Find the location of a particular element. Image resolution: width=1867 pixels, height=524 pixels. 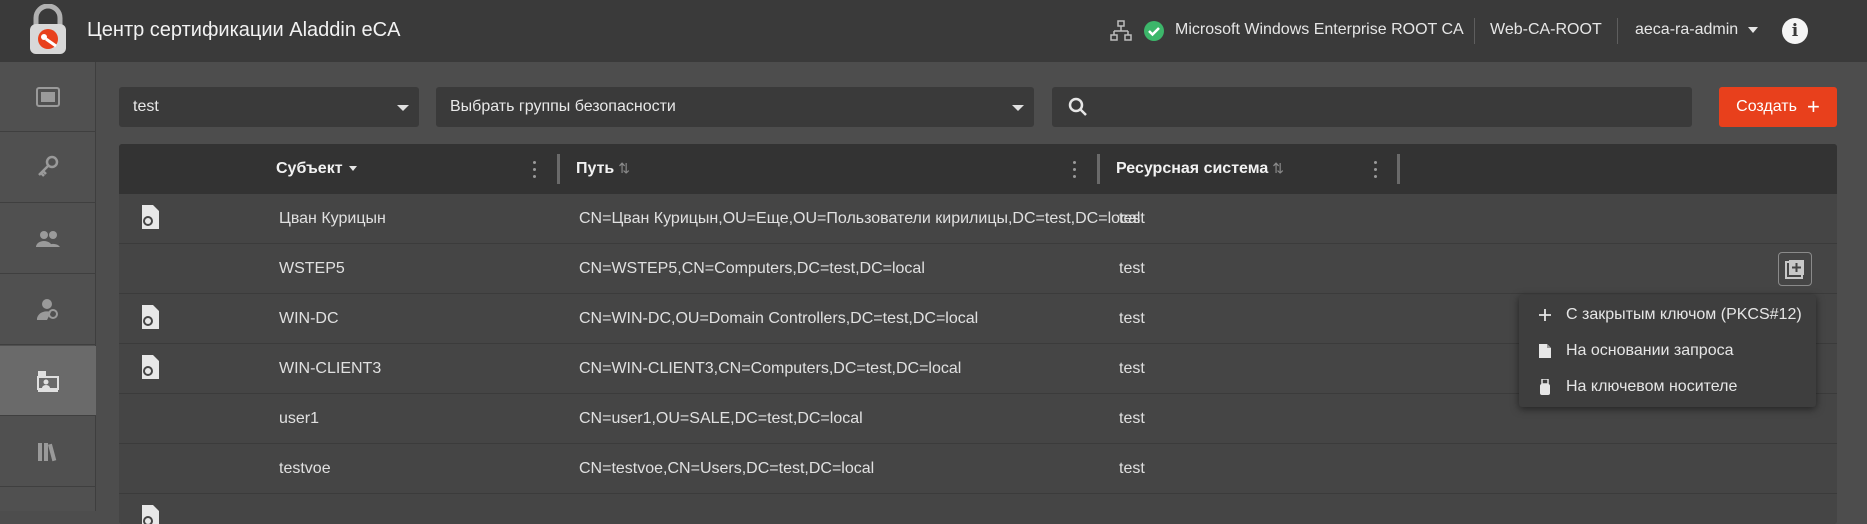

cell-subject: testvoe is located at coordinates (305, 468).